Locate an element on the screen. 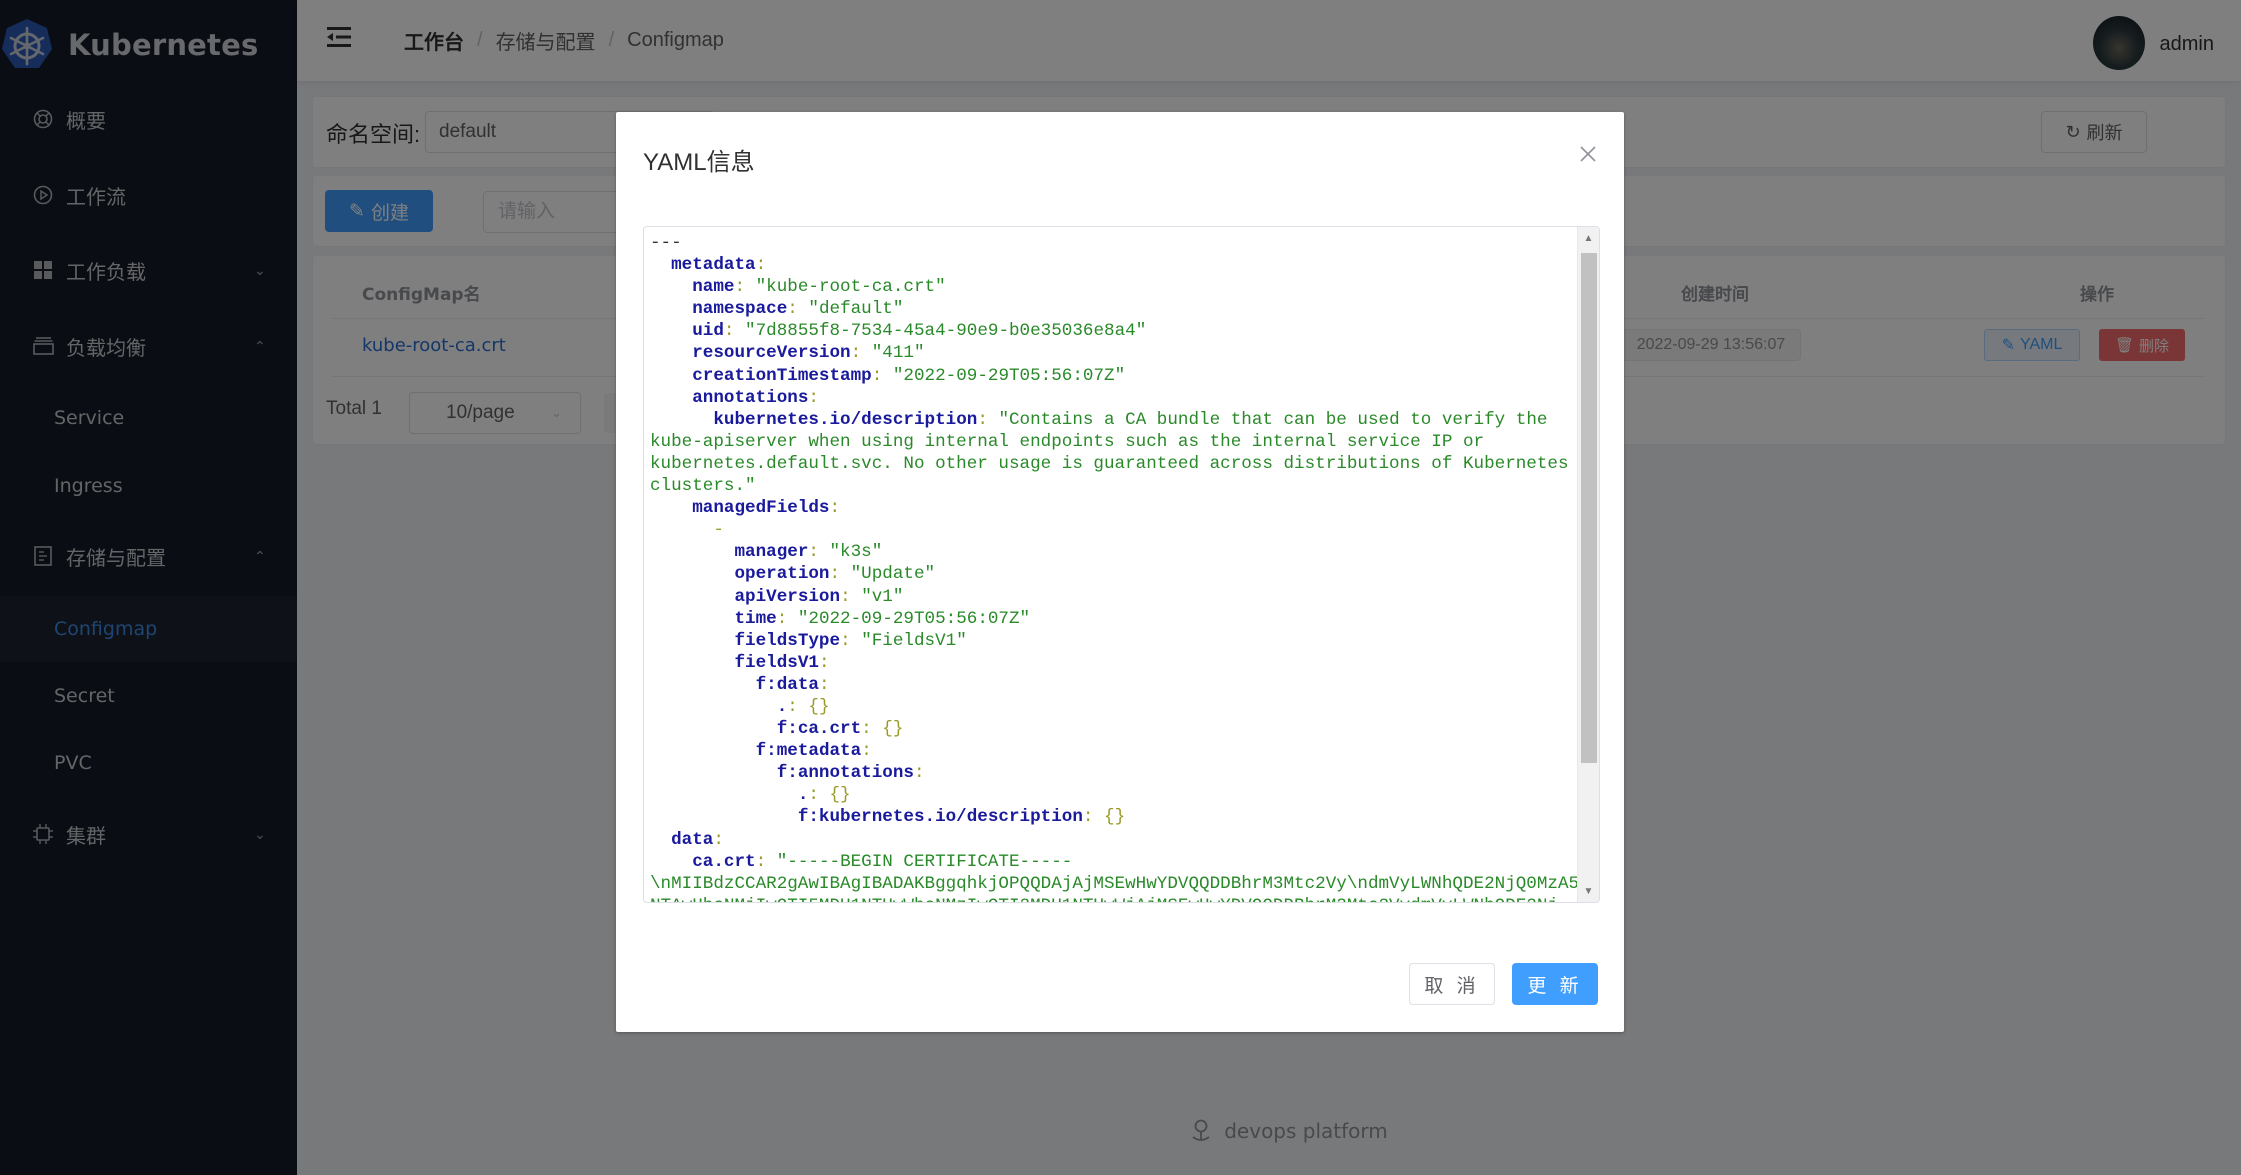 This screenshot has height=1175, width=2241. yaml-line: - is located at coordinates (718, 530).